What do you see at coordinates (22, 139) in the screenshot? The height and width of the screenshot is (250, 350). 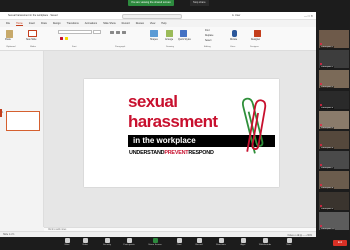 I see `slide-thumbnail-pane: 1` at bounding box center [22, 139].